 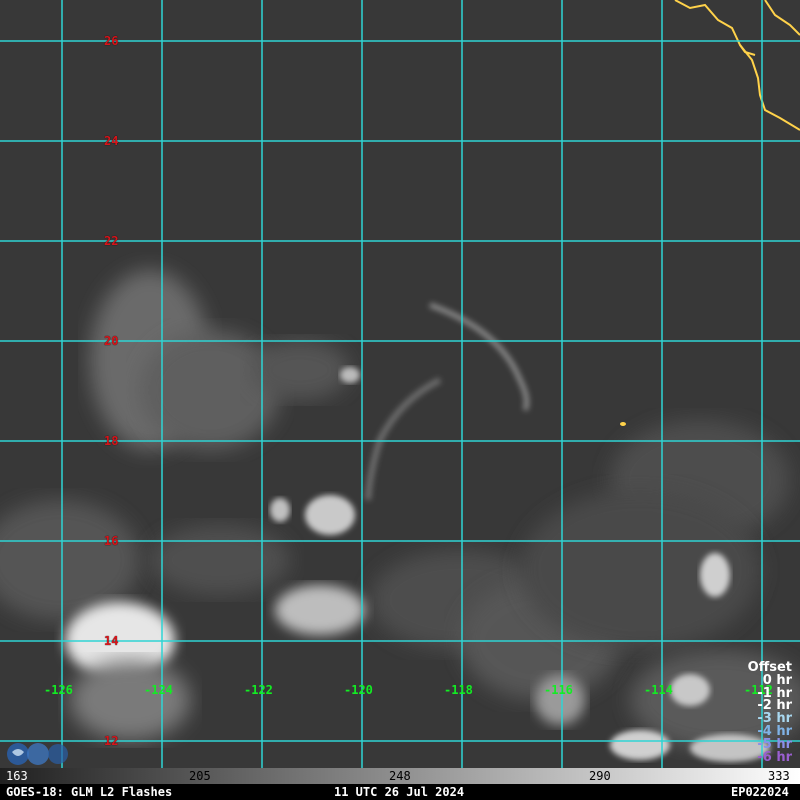 What do you see at coordinates (358, 690) in the screenshot?
I see `lon-label-120: -120` at bounding box center [358, 690].